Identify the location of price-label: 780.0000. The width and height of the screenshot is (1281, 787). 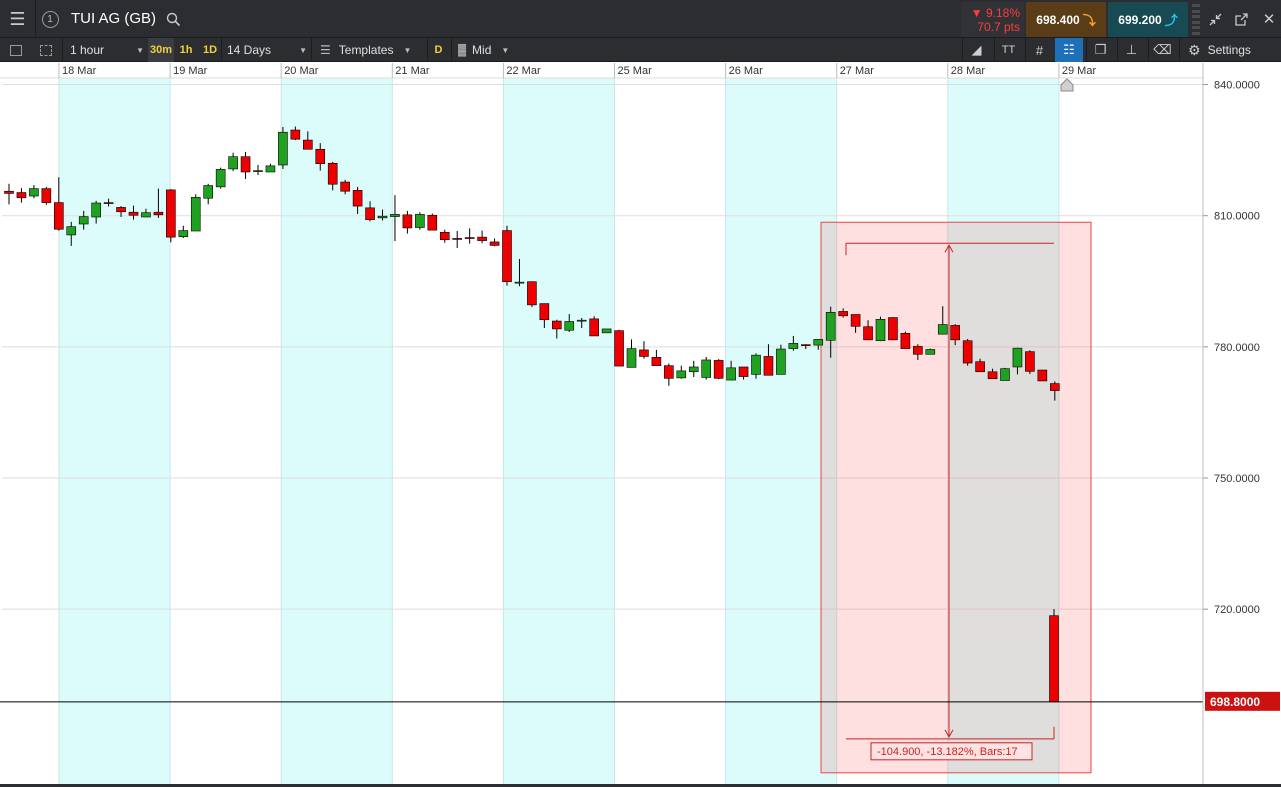
(1237, 348).